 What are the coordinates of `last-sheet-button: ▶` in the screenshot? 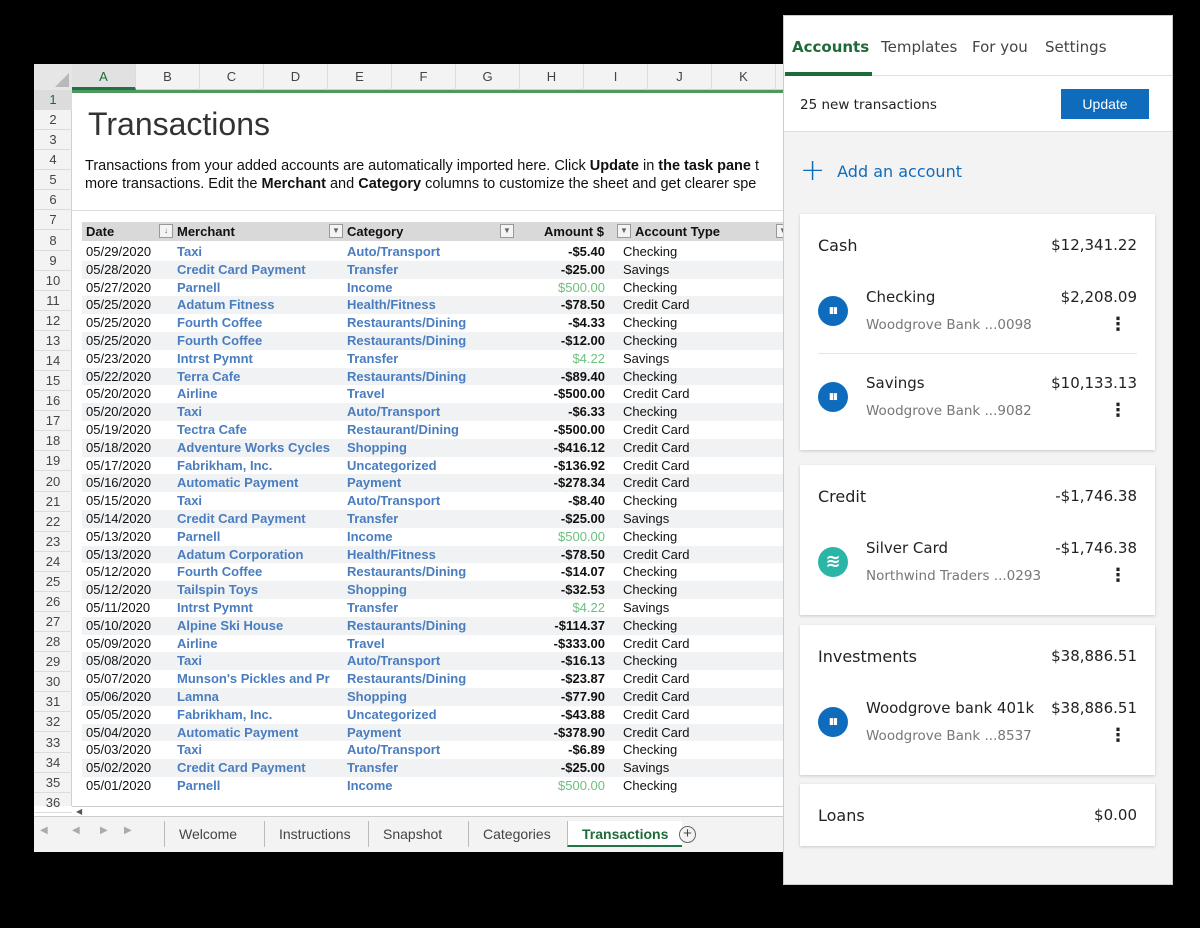 It's located at (128, 830).